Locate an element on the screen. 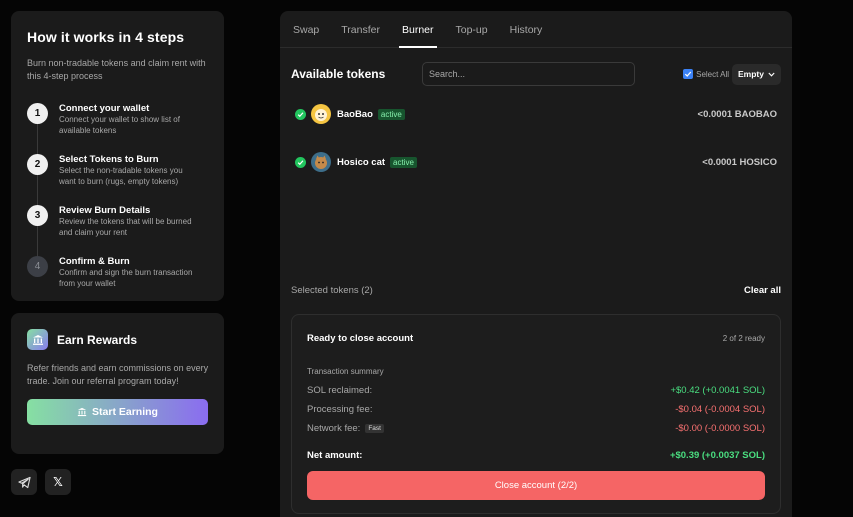 Image resolution: width=853 pixels, height=517 pixels. filter-dropdown: Empty is located at coordinates (756, 74).